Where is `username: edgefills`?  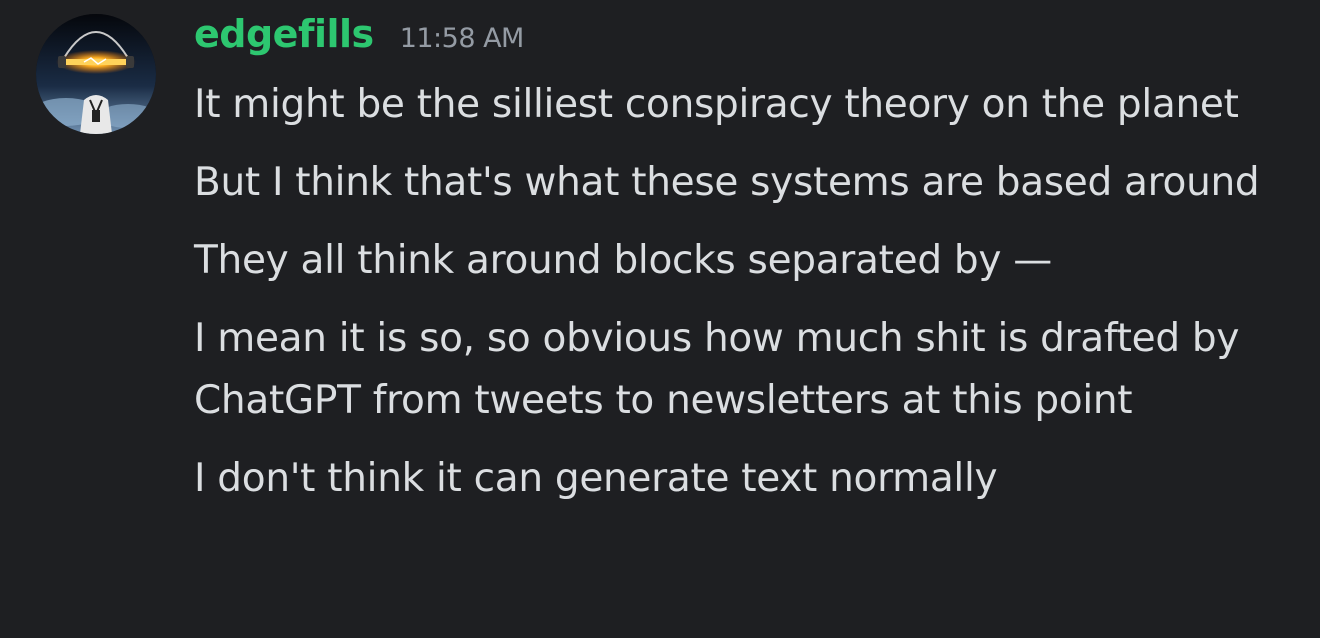 username: edgefills is located at coordinates (284, 34).